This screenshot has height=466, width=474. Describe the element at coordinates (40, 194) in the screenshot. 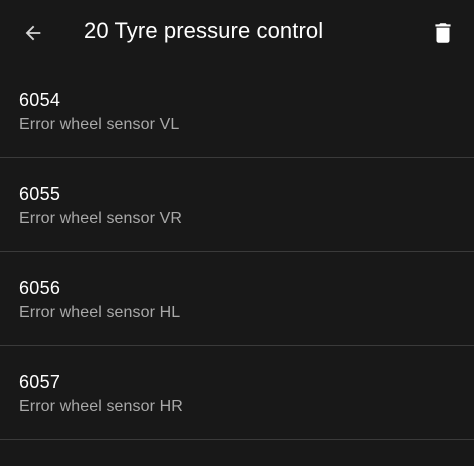

I see `fault-code: 6055` at that location.